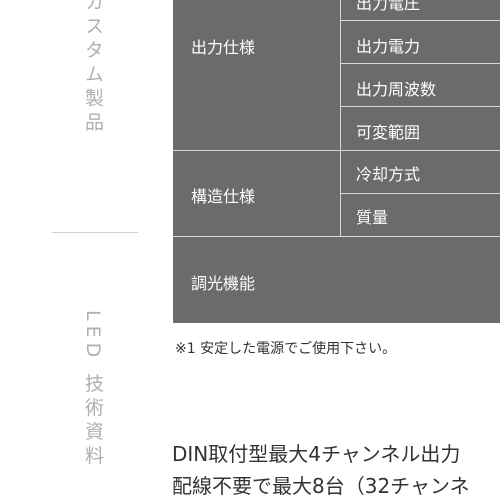 Image resolution: width=500 pixels, height=500 pixels. Describe the element at coordinates (336, 279) in the screenshot. I see `spec-group-dimming: 調光機能` at that location.